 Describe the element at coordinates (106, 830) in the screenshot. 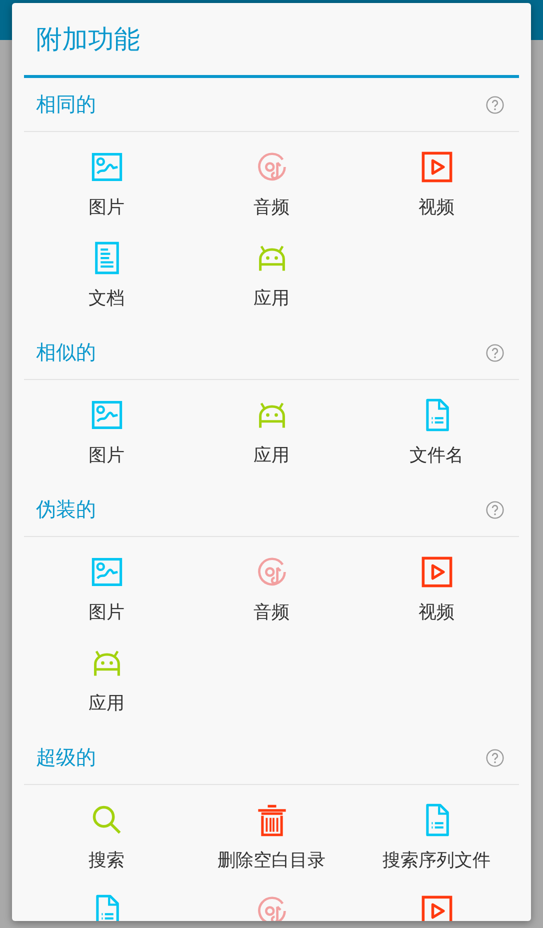

I see `feature-button: 搜索` at that location.